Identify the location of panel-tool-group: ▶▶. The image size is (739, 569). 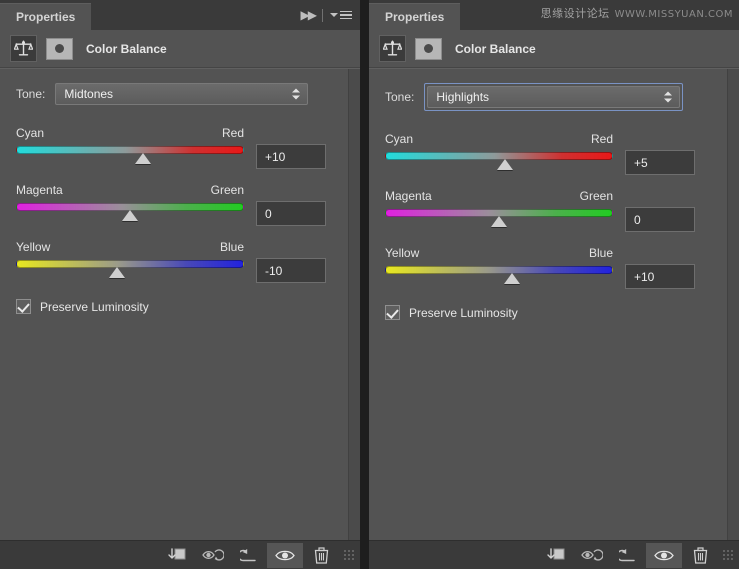
(330, 15).